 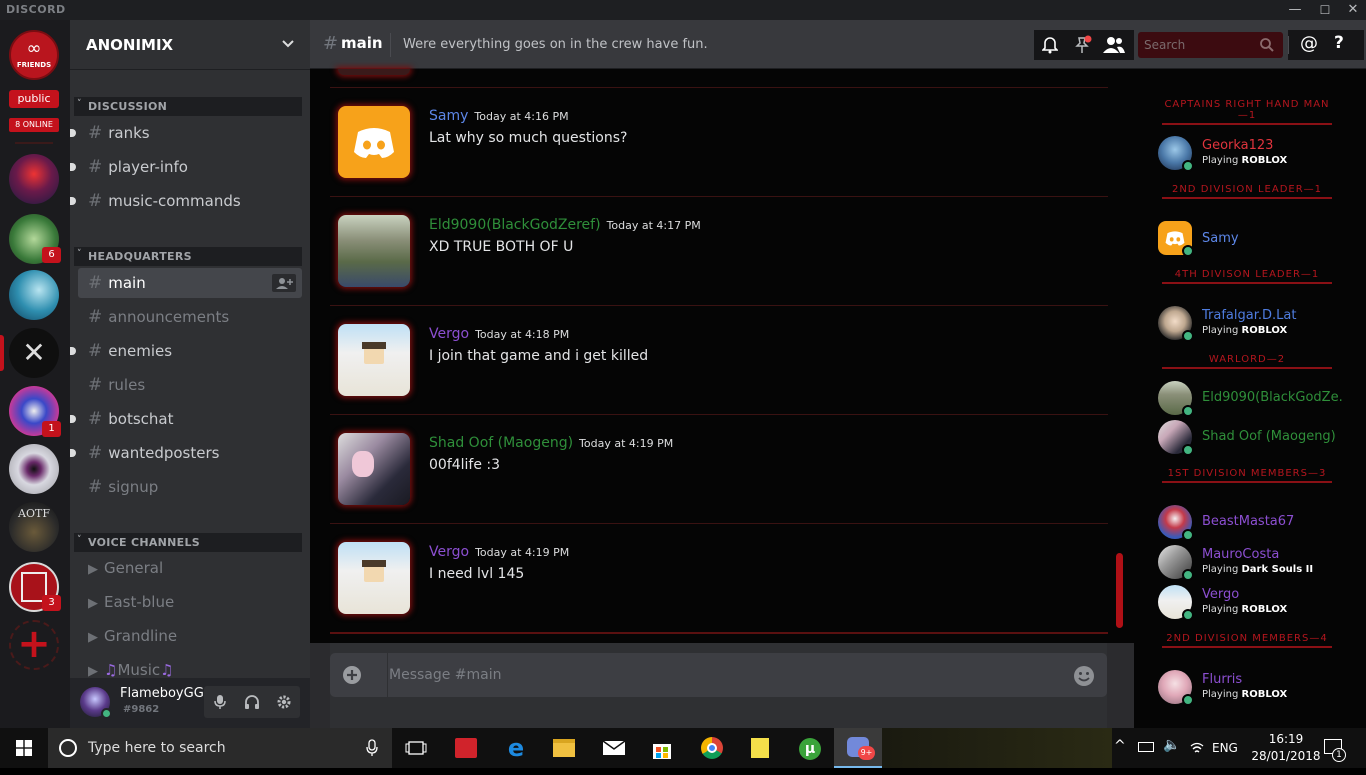 I want to click on message-author: Samy Today at 4:16 PM, so click(x=499, y=116).